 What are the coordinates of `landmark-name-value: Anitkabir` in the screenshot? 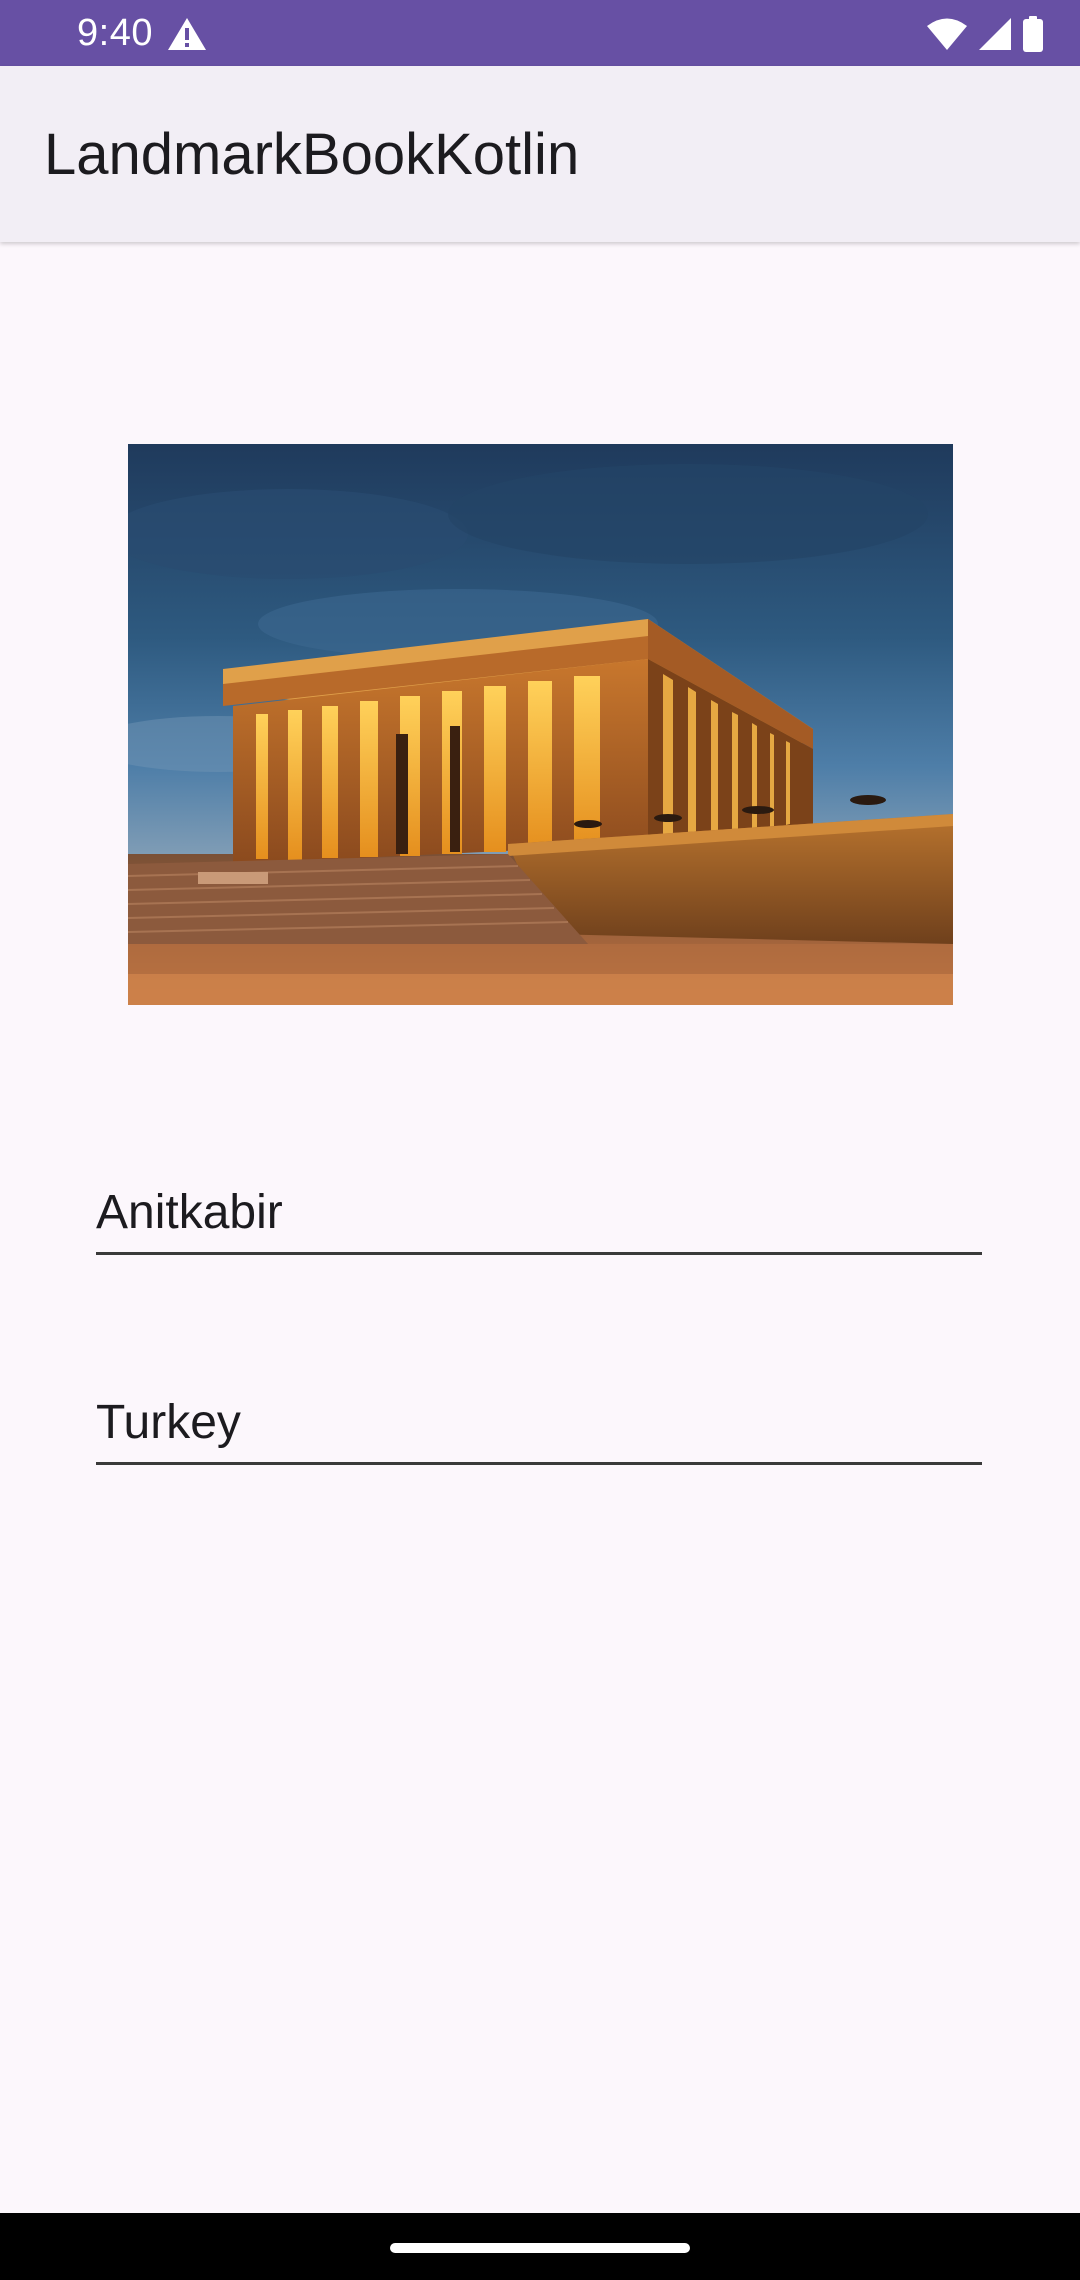 It's located at (189, 1212).